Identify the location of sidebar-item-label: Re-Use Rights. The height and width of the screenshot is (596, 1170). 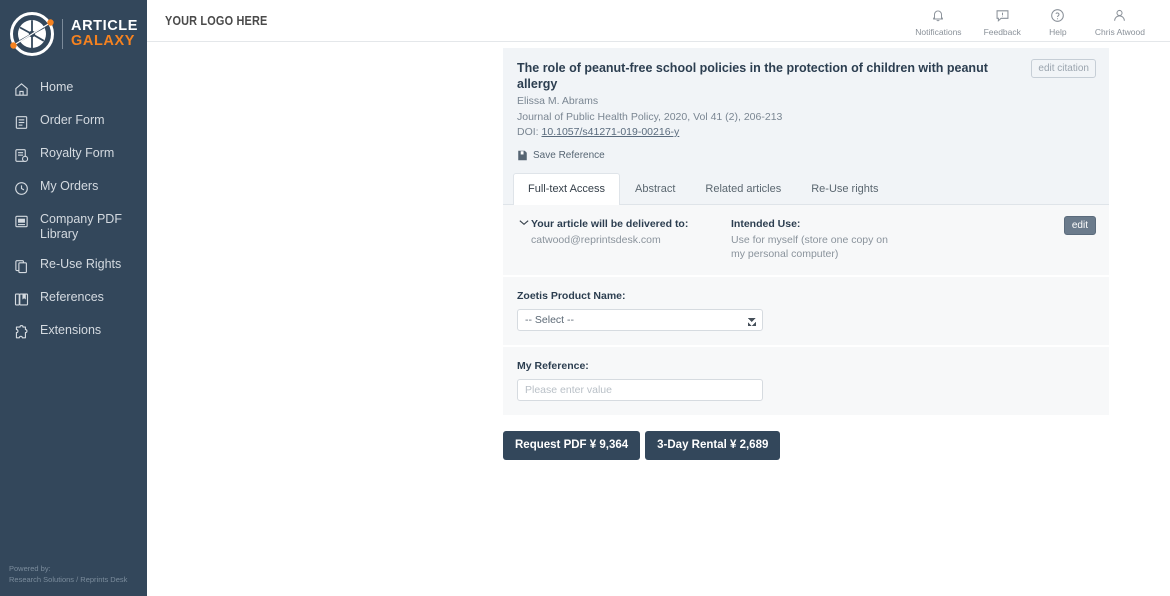
(81, 264).